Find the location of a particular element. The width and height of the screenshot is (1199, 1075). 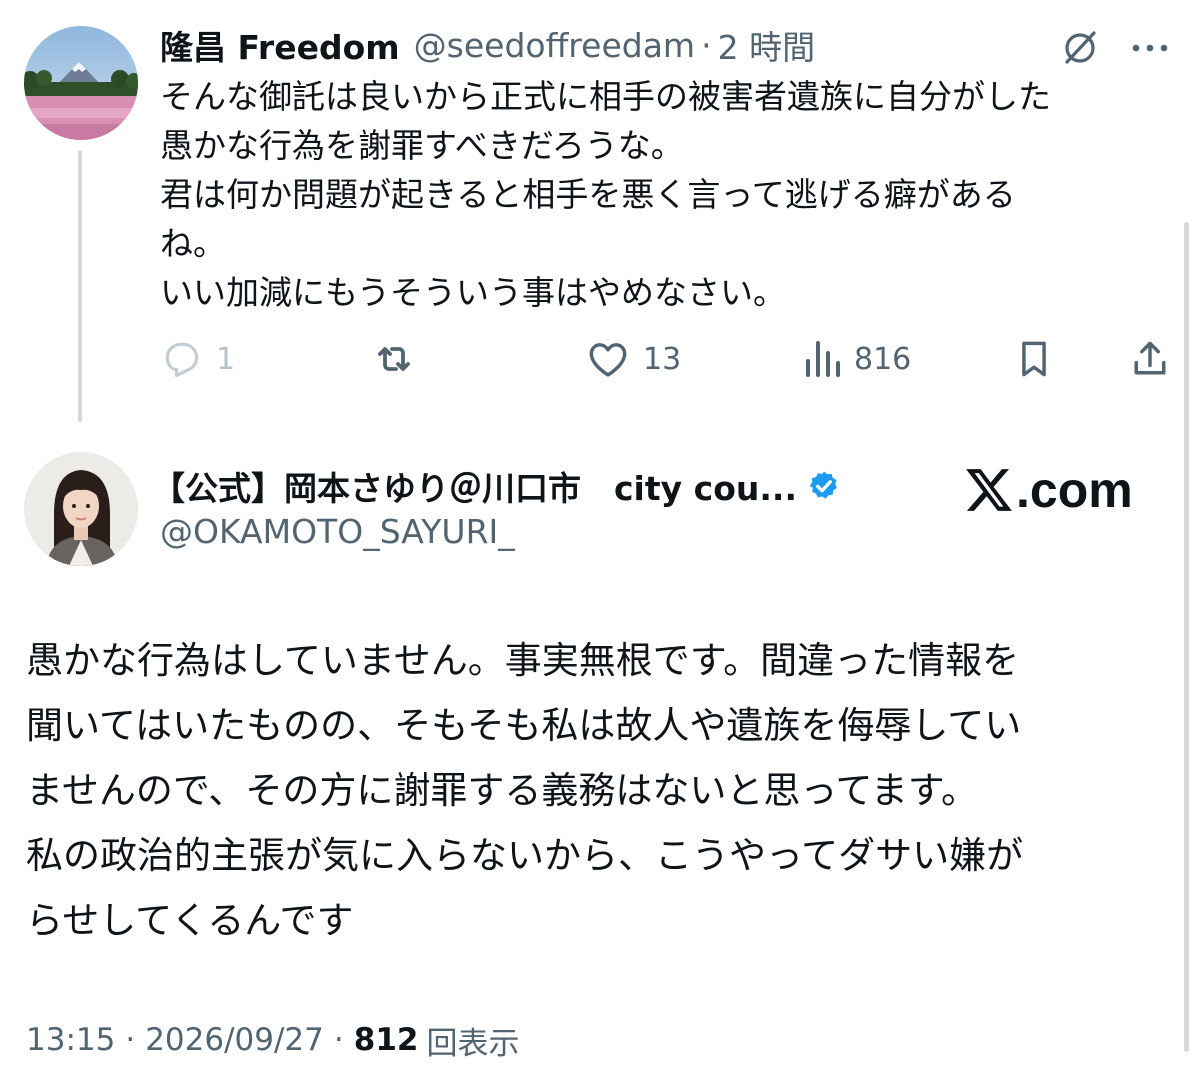

main-post-line: ませんので、その方に謝罪する義務はないと思ってます。 is located at coordinates (502, 790).